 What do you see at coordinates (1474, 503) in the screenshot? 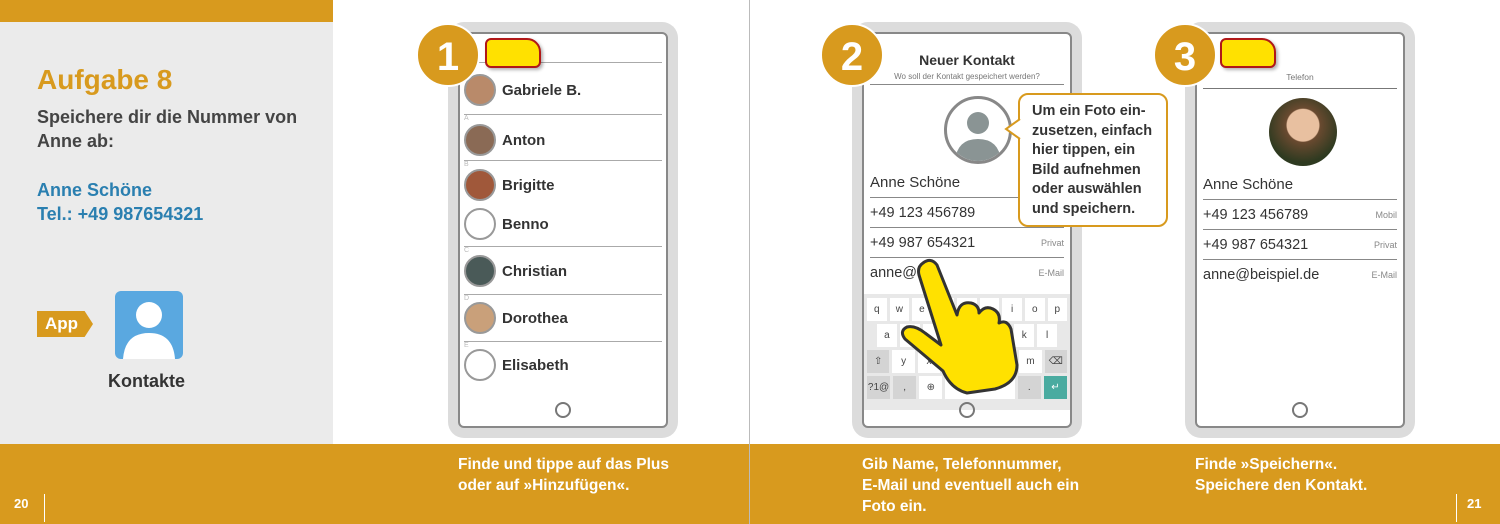
I see `page-number-right: 21` at bounding box center [1474, 503].